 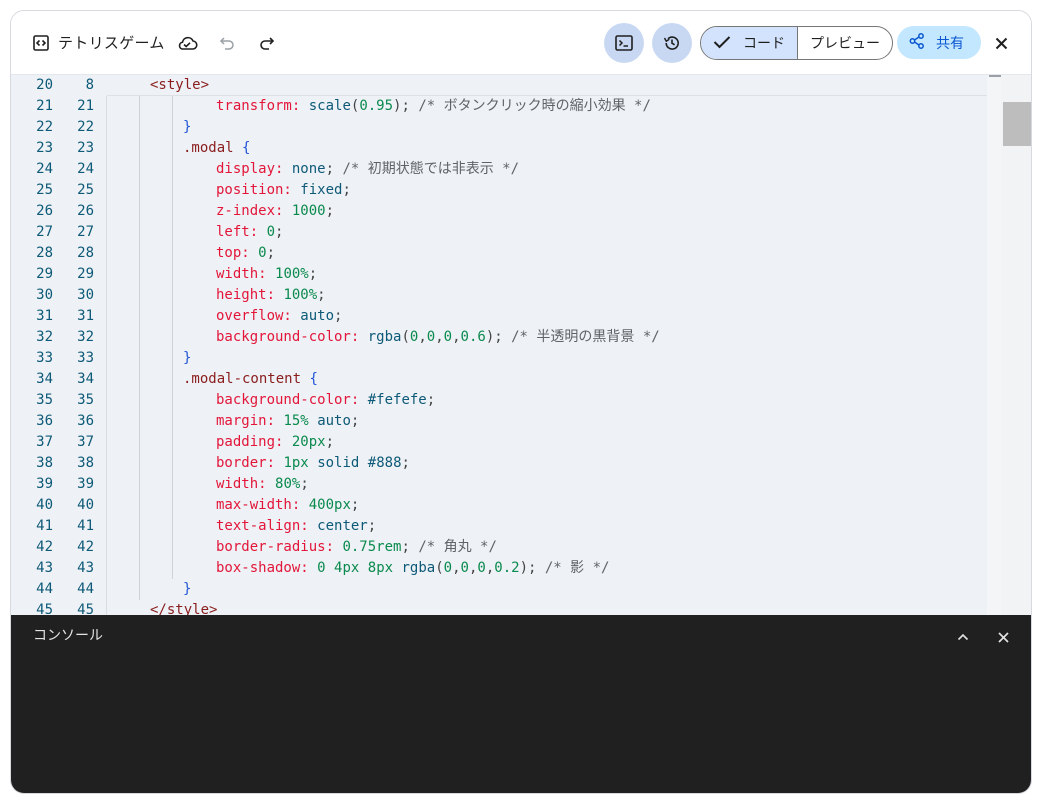 What do you see at coordinates (1001, 43) in the screenshot?
I see `close-icon` at bounding box center [1001, 43].